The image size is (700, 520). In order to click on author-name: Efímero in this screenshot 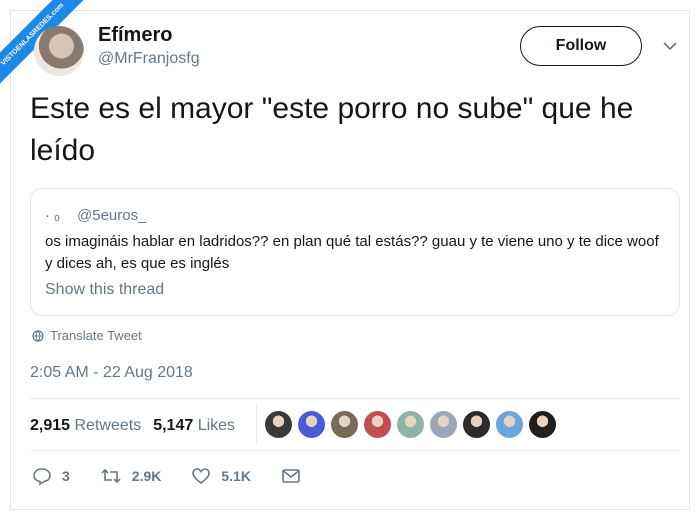, I will do `click(135, 35)`.